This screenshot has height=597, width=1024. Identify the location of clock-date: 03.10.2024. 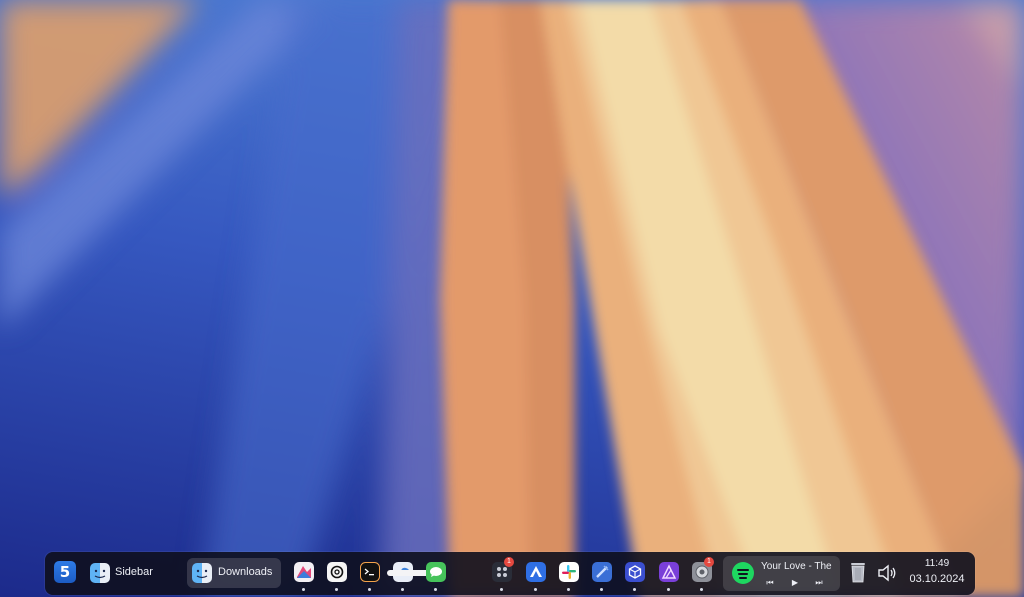
(937, 579).